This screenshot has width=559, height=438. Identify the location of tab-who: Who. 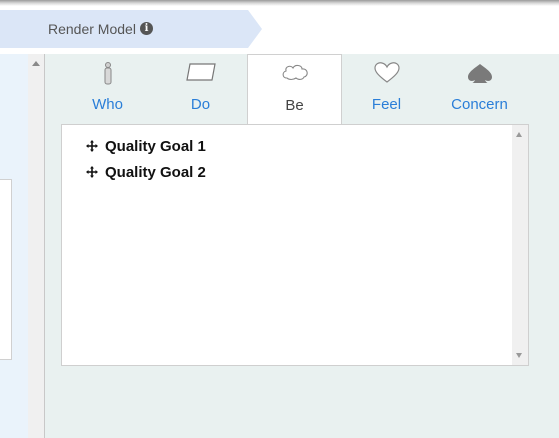
(107, 89).